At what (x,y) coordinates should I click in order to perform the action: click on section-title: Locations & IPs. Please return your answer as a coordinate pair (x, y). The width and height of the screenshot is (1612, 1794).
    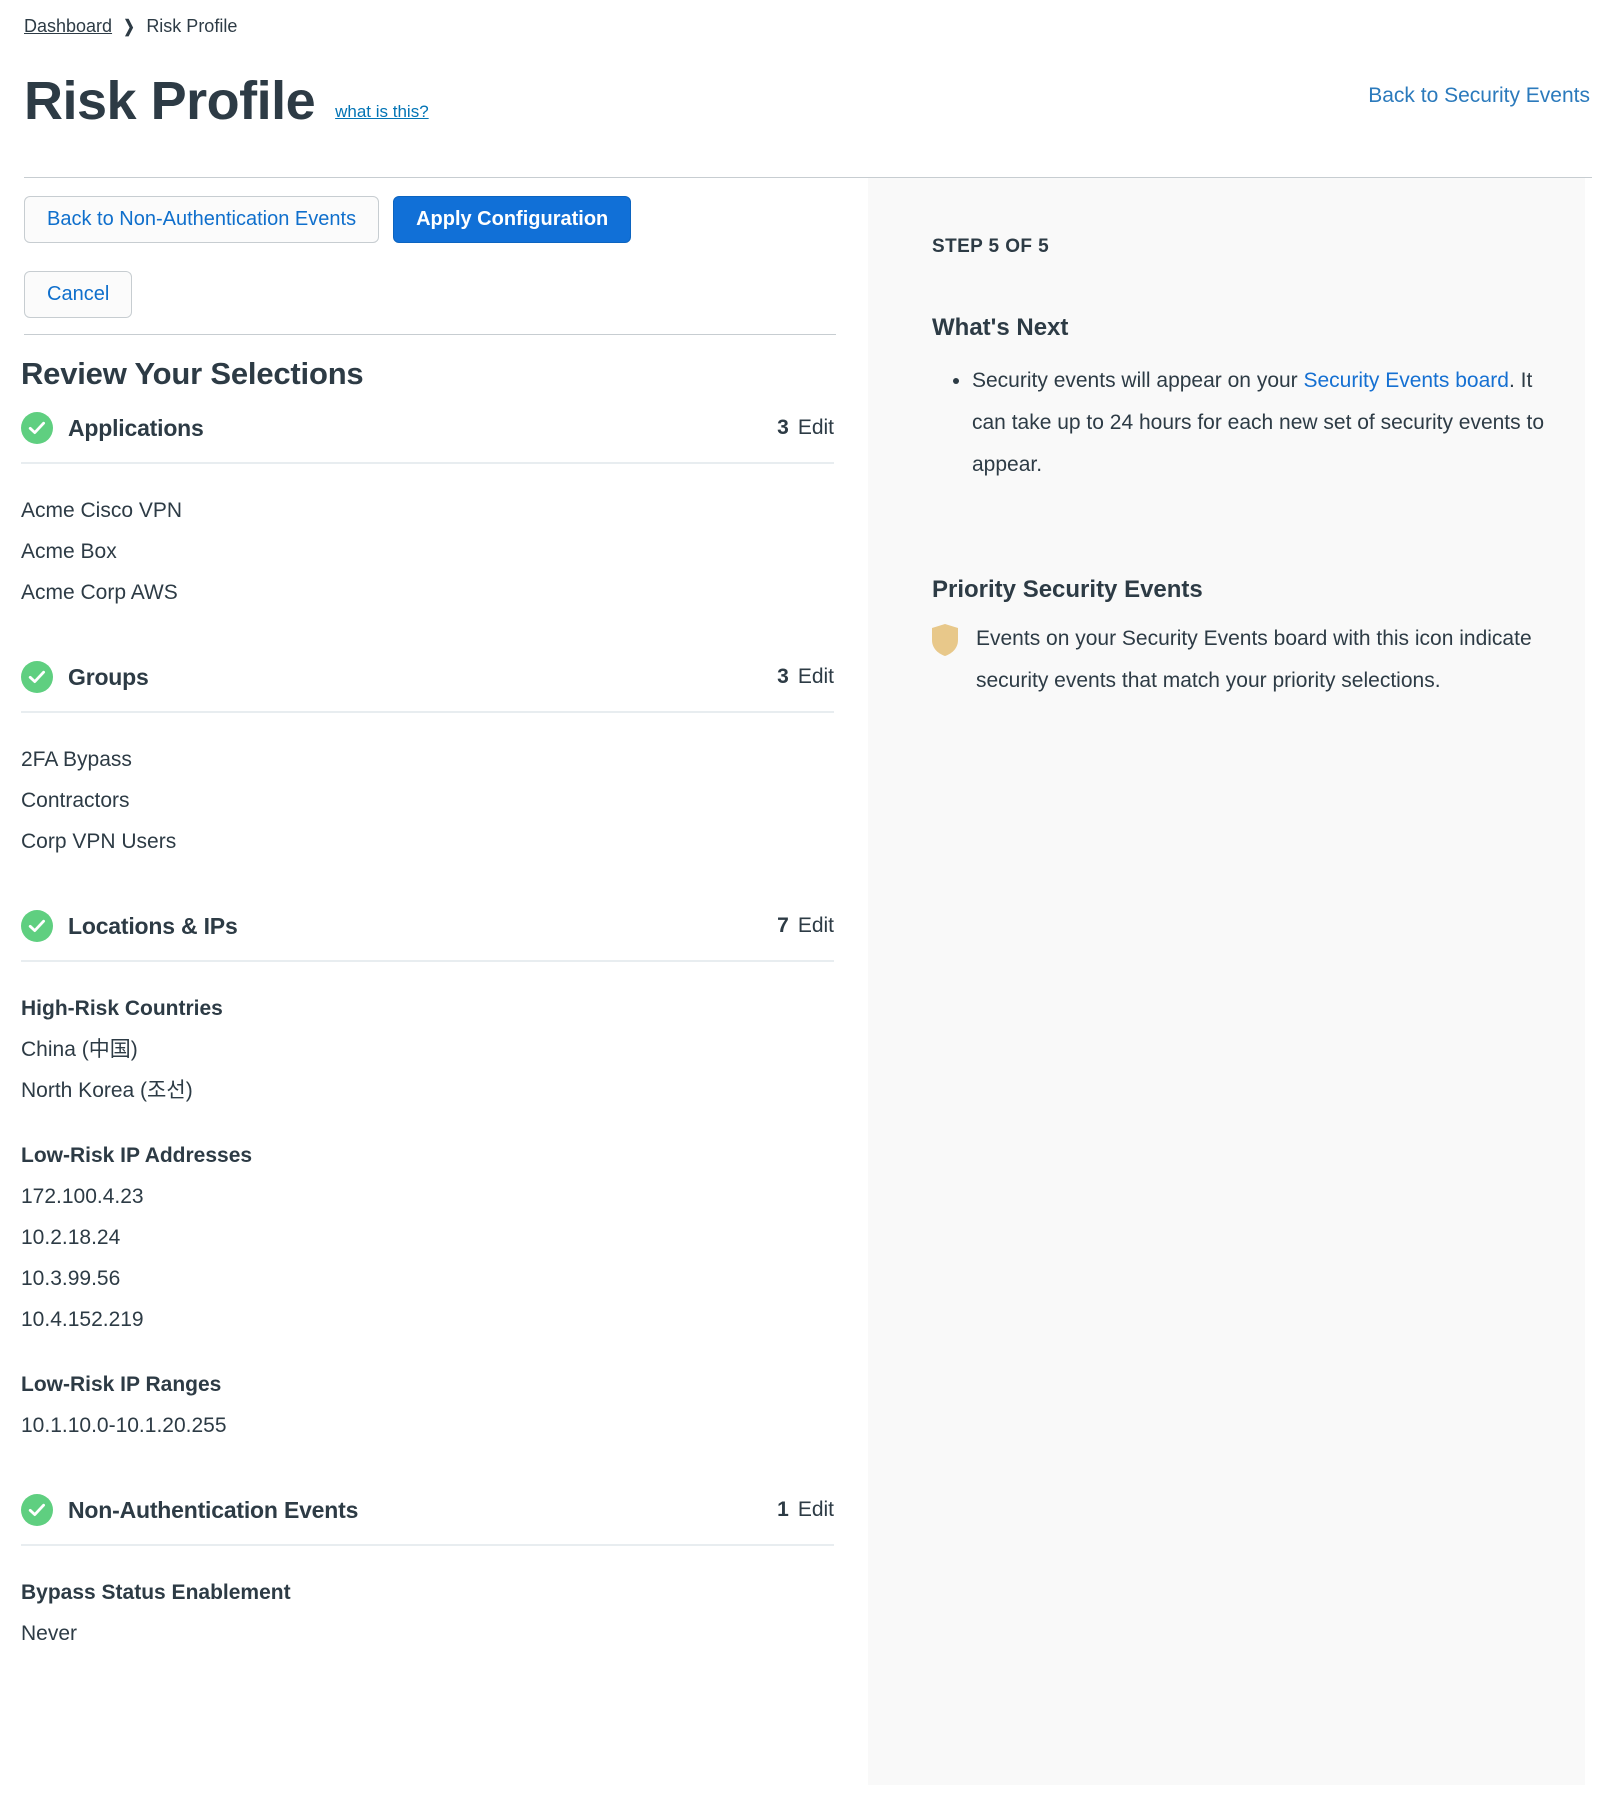
    Looking at the image, I should click on (153, 925).